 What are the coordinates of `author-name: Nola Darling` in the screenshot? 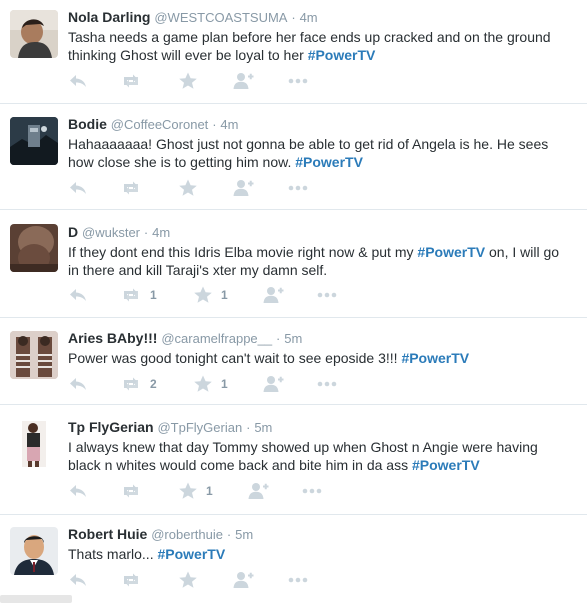 It's located at (109, 17).